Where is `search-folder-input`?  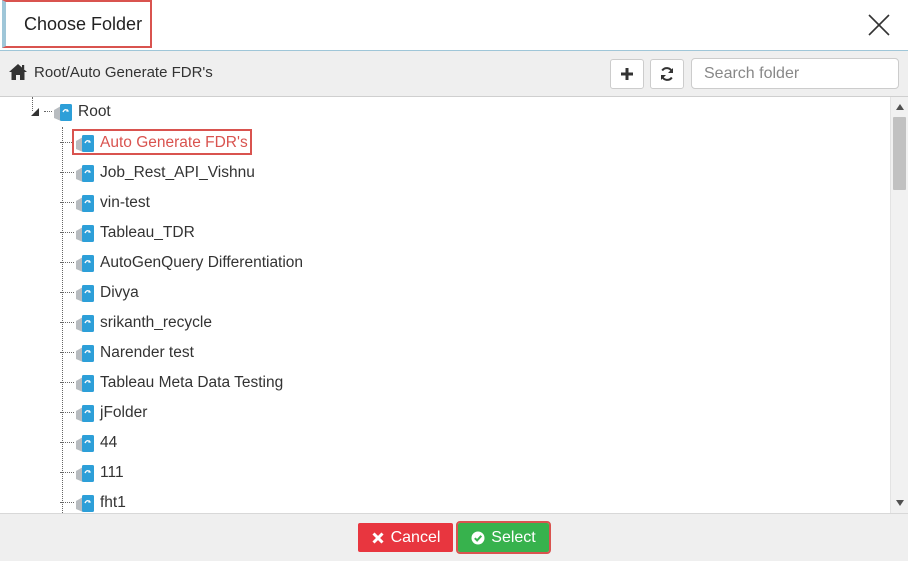
search-folder-input is located at coordinates (795, 73).